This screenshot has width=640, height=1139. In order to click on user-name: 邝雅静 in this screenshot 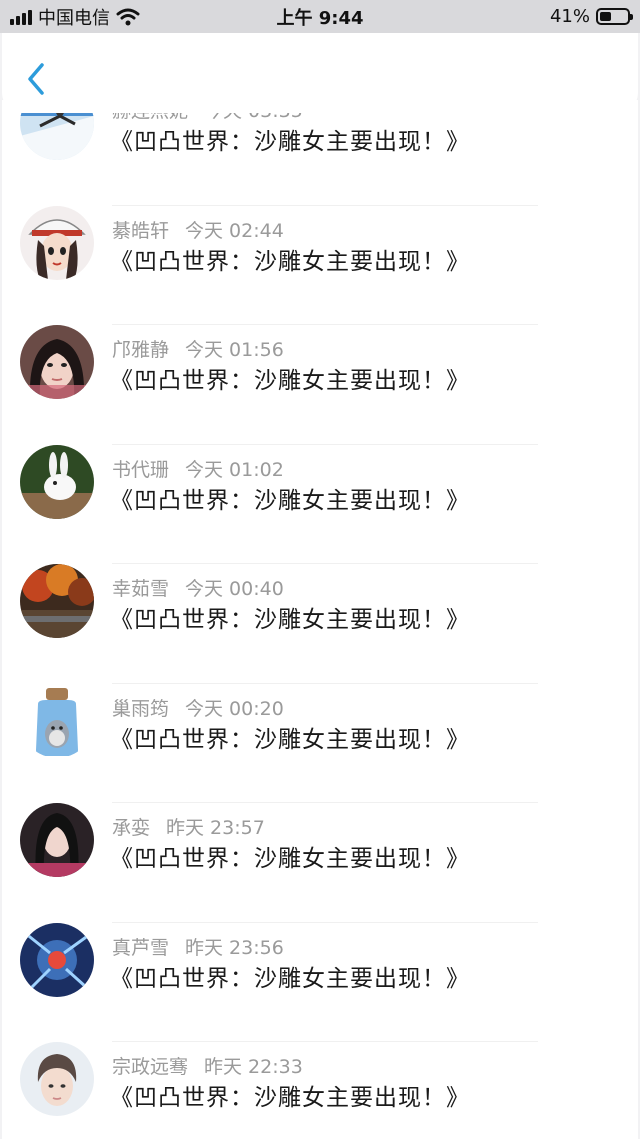, I will do `click(141, 350)`.